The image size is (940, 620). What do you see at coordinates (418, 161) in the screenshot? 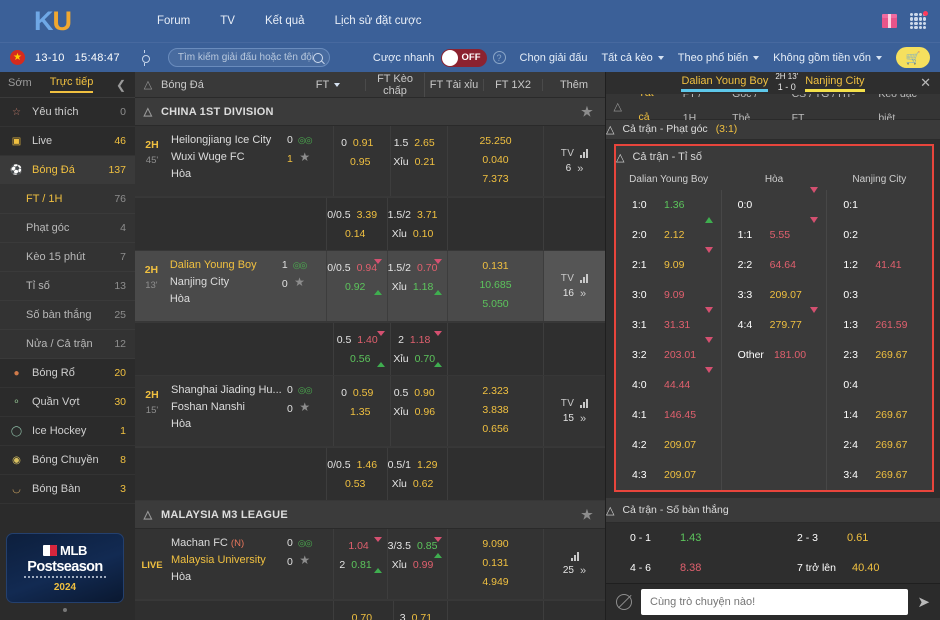
I see `odds-totals: 1.5 2.65 Xỉu 0.21` at bounding box center [418, 161].